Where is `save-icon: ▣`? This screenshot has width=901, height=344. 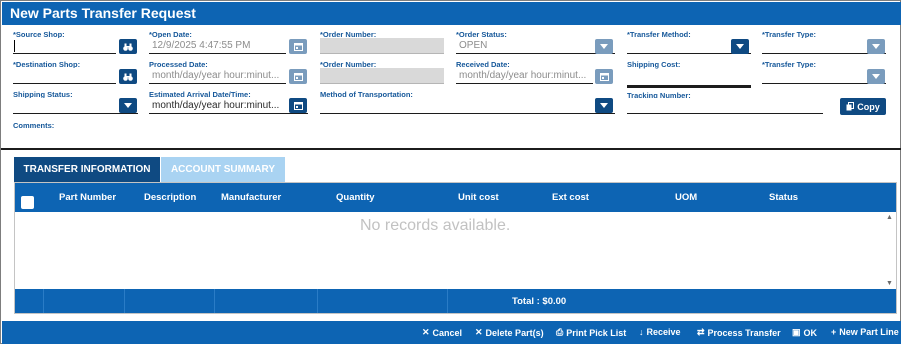
save-icon: ▣ is located at coordinates (796, 332).